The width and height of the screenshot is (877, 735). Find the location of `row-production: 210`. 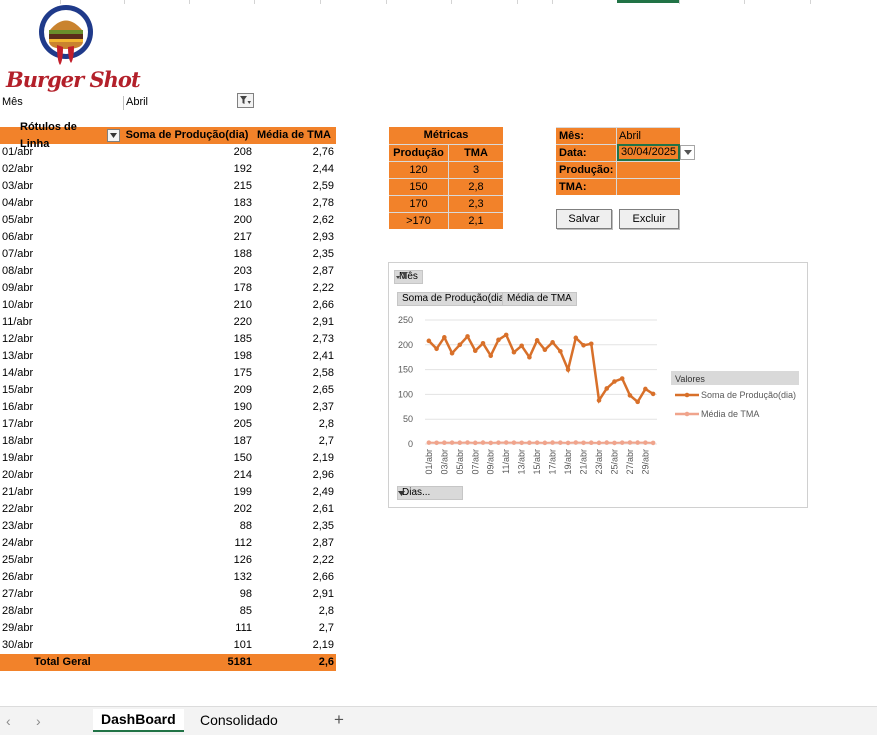

row-production: 210 is located at coordinates (188, 305).